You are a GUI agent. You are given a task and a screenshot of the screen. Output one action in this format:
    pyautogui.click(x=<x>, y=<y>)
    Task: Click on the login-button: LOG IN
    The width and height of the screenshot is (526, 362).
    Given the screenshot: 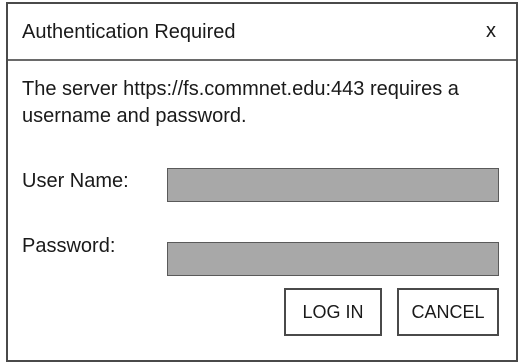 What is the action you would take?
    pyautogui.click(x=333, y=312)
    